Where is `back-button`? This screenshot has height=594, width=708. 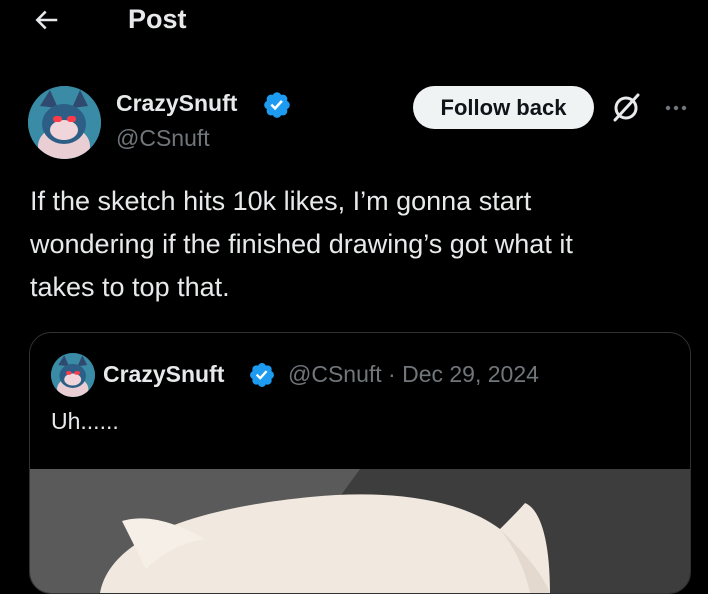 back-button is located at coordinates (46, 20).